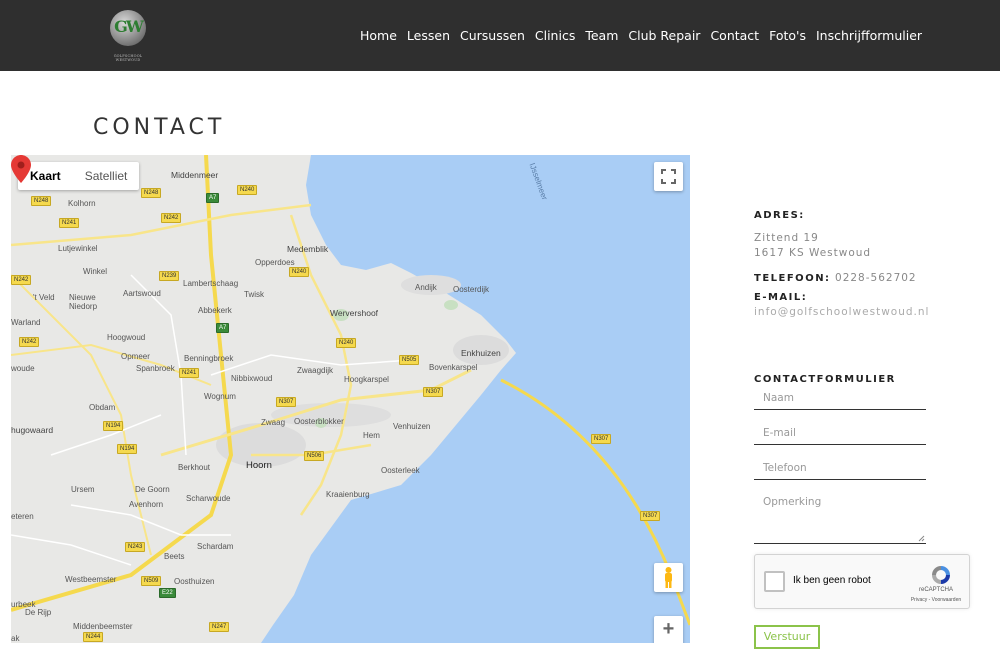 This screenshot has height=649, width=1000. Describe the element at coordinates (319, 421) in the screenshot. I see `map-label-oosterblokker: Oosterblokker` at that location.